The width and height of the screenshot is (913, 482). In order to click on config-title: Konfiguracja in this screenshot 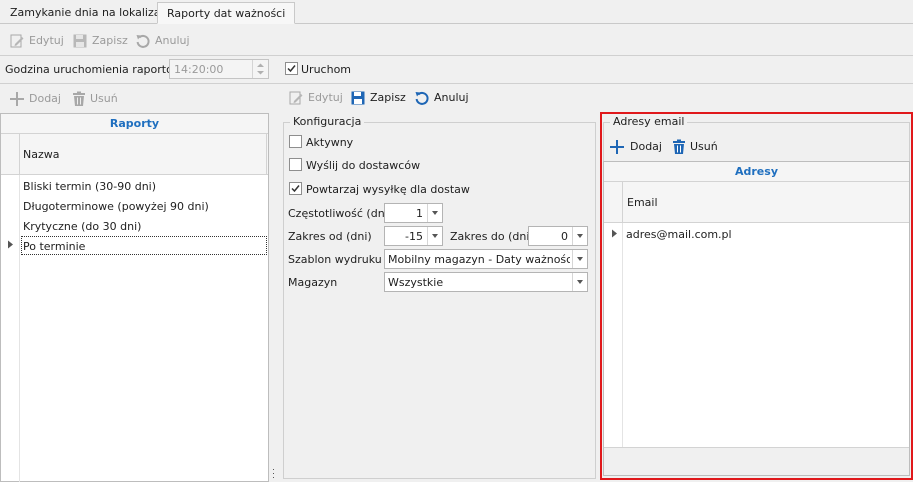, I will do `click(327, 121)`.